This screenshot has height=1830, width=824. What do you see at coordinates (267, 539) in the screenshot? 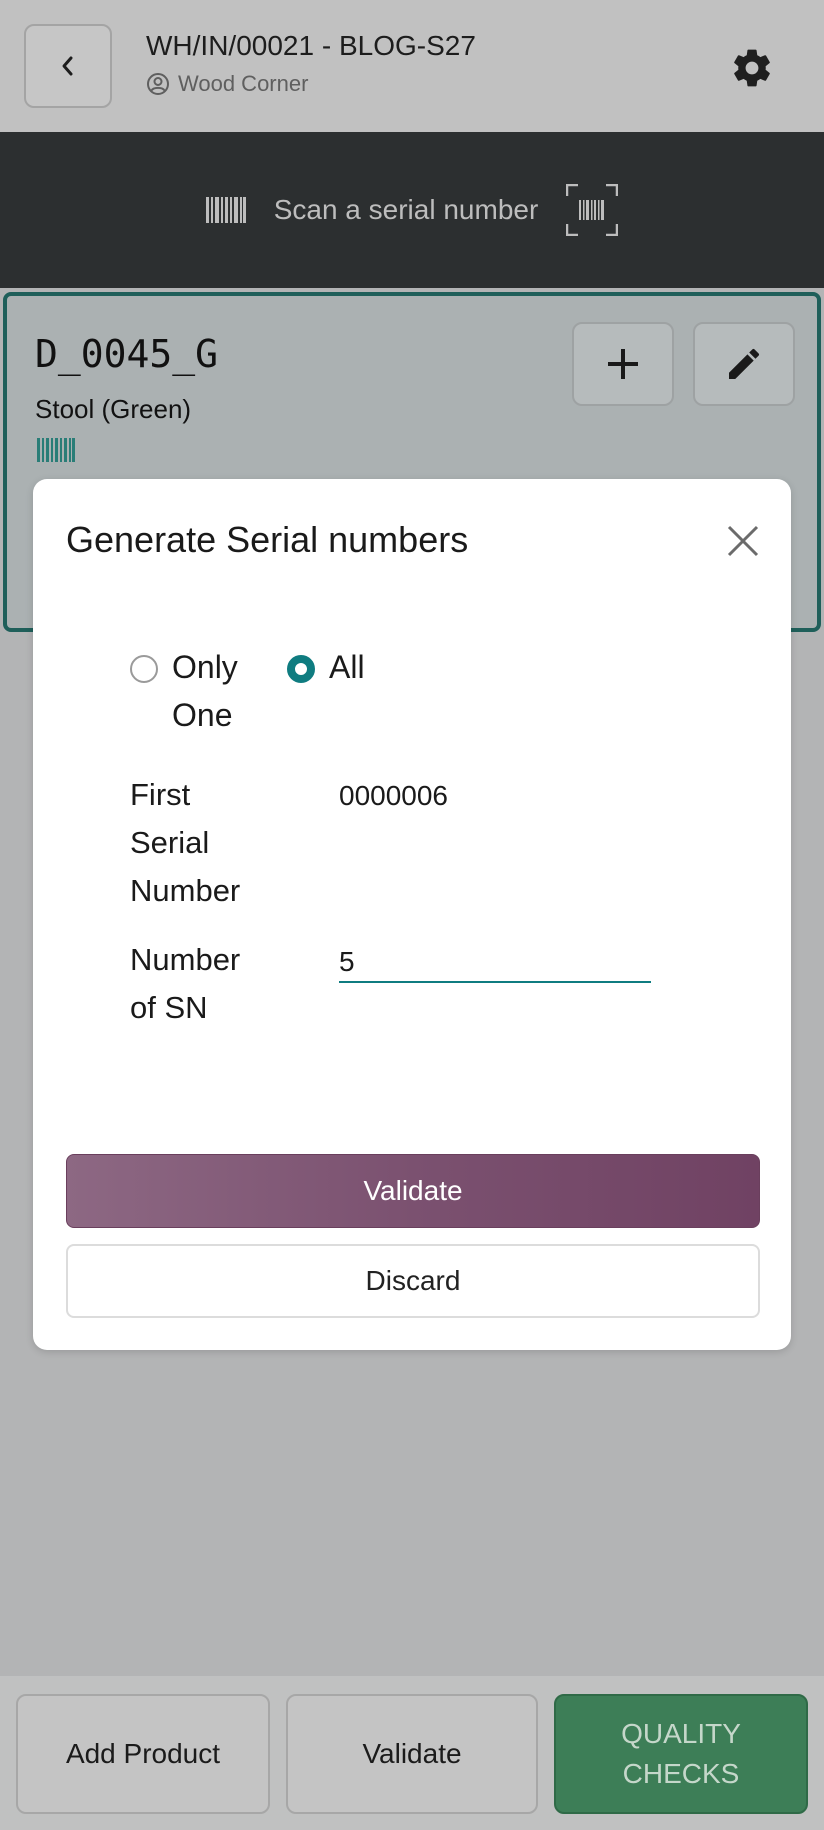
I see `dialog-title: Generate Serial numbers` at bounding box center [267, 539].